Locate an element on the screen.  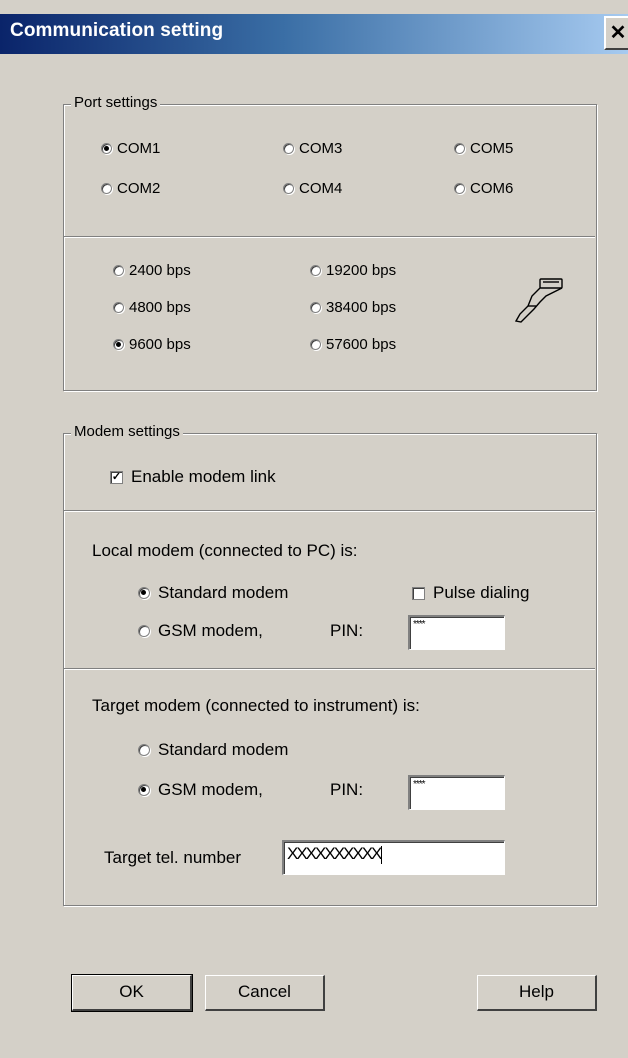
radio-local-standard-modem: Standard modem is located at coordinates (213, 593).